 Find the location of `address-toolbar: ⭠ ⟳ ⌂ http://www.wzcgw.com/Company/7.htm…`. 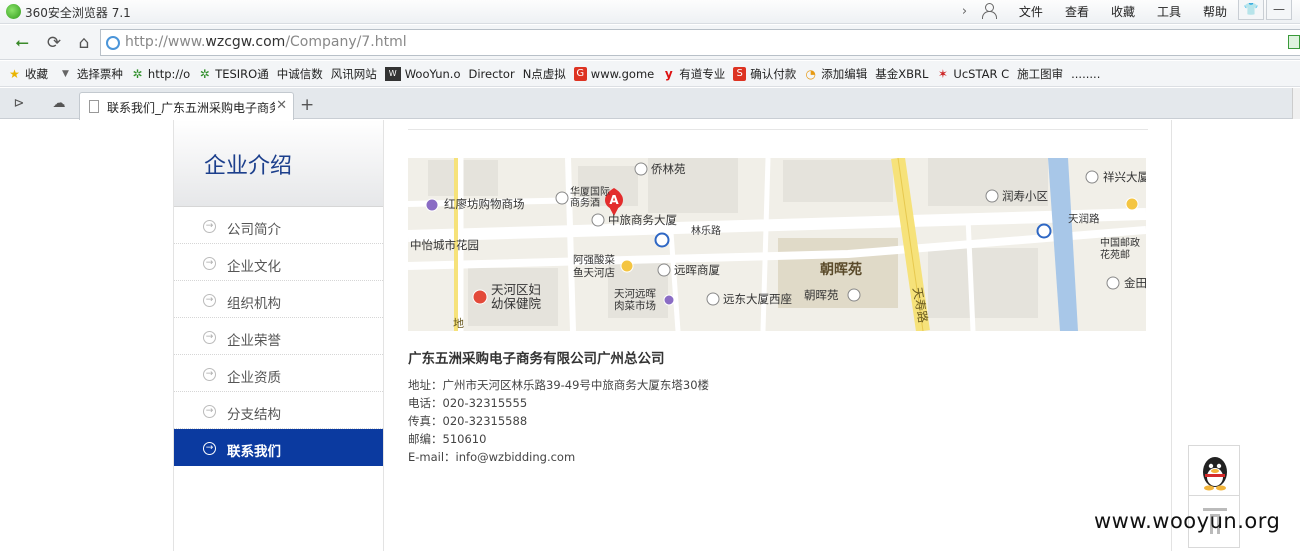

address-toolbar: ⭠ ⟳ ⌂ http://www.wzcgw.com/Company/7.htm… is located at coordinates (650, 42).